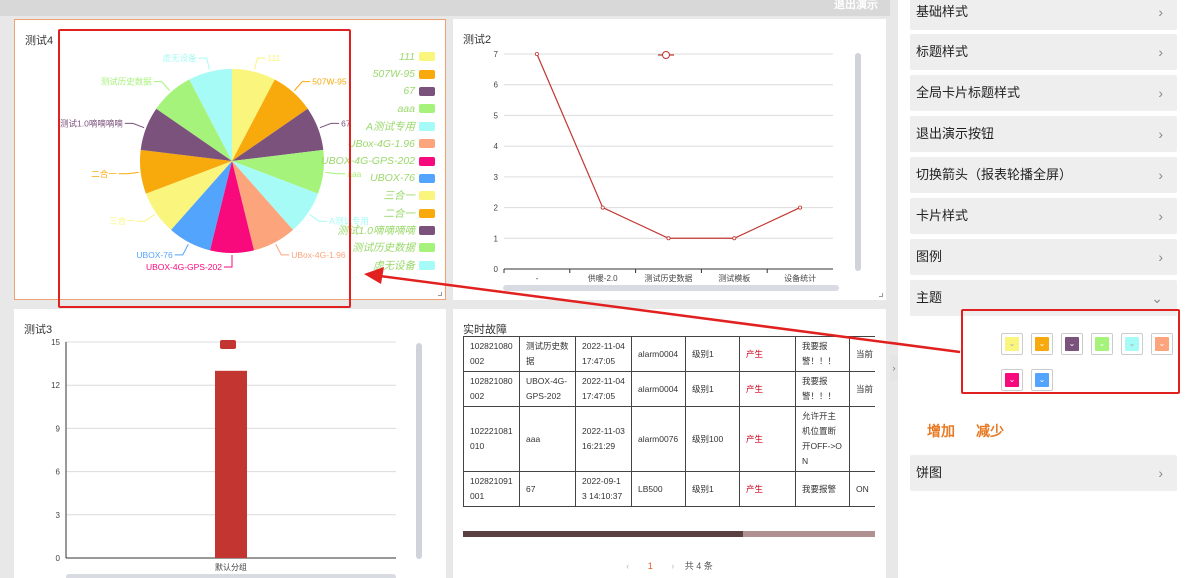 The width and height of the screenshot is (1185, 578). What do you see at coordinates (55, 385) in the screenshot?
I see `y-tick-label: 12` at bounding box center [55, 385].